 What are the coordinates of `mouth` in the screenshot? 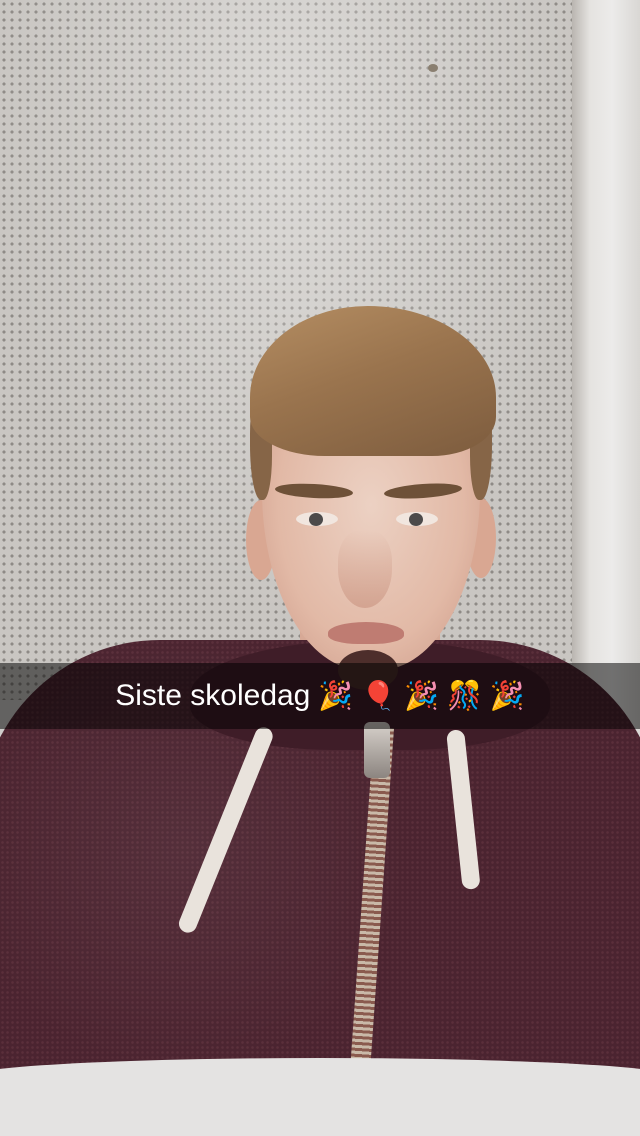 It's located at (366, 633).